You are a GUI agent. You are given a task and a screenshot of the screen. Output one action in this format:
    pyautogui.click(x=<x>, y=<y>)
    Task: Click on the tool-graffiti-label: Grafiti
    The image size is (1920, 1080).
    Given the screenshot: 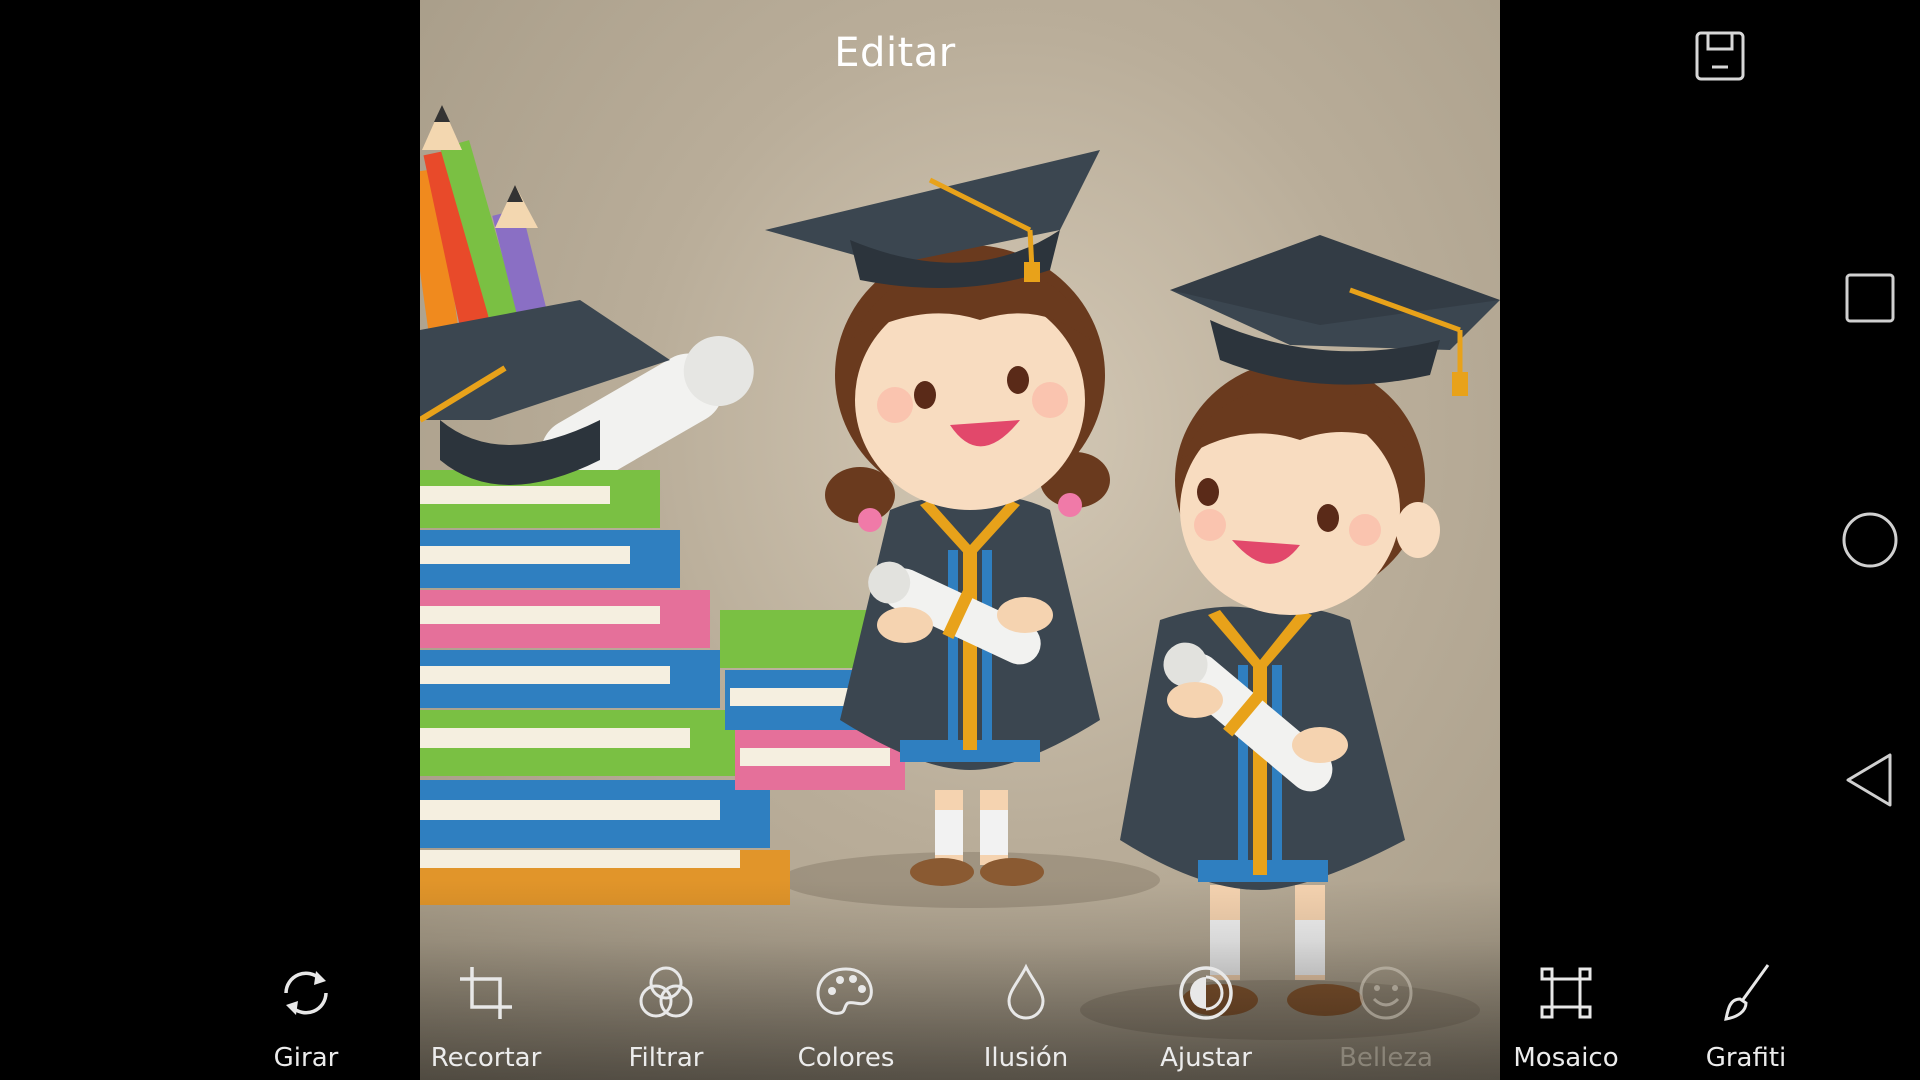 What is the action you would take?
    pyautogui.click(x=1746, y=1058)
    